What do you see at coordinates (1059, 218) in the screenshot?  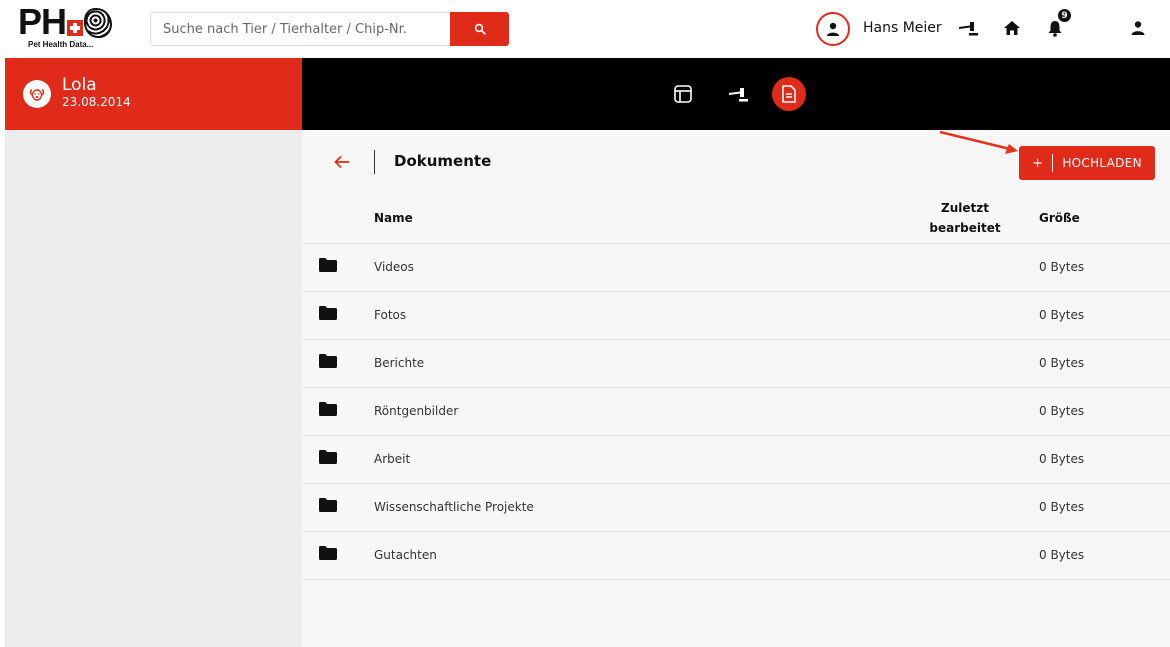 I see `column-header-size: Größe` at bounding box center [1059, 218].